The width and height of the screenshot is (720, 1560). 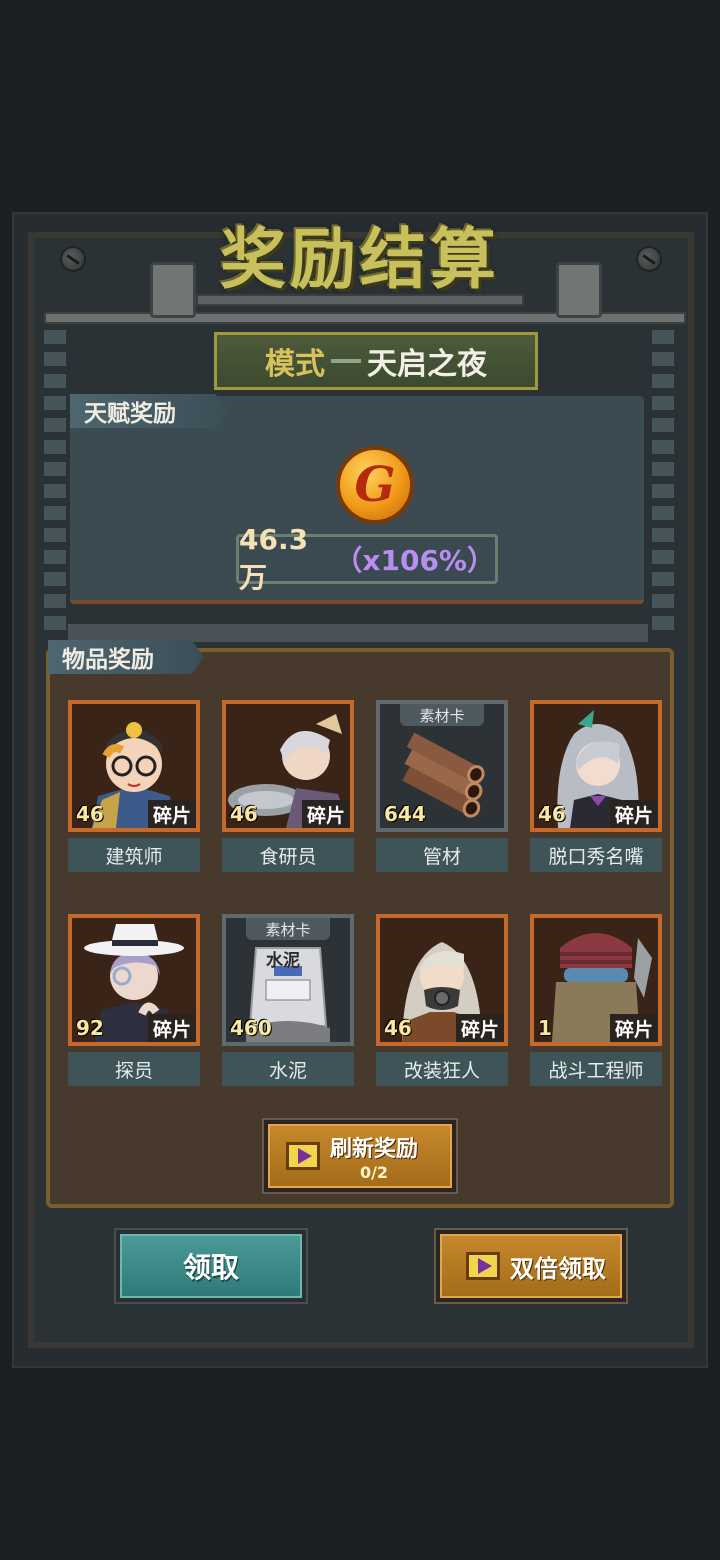 What do you see at coordinates (558, 1268) in the screenshot?
I see `double-claim-label: 双倍领取` at bounding box center [558, 1268].